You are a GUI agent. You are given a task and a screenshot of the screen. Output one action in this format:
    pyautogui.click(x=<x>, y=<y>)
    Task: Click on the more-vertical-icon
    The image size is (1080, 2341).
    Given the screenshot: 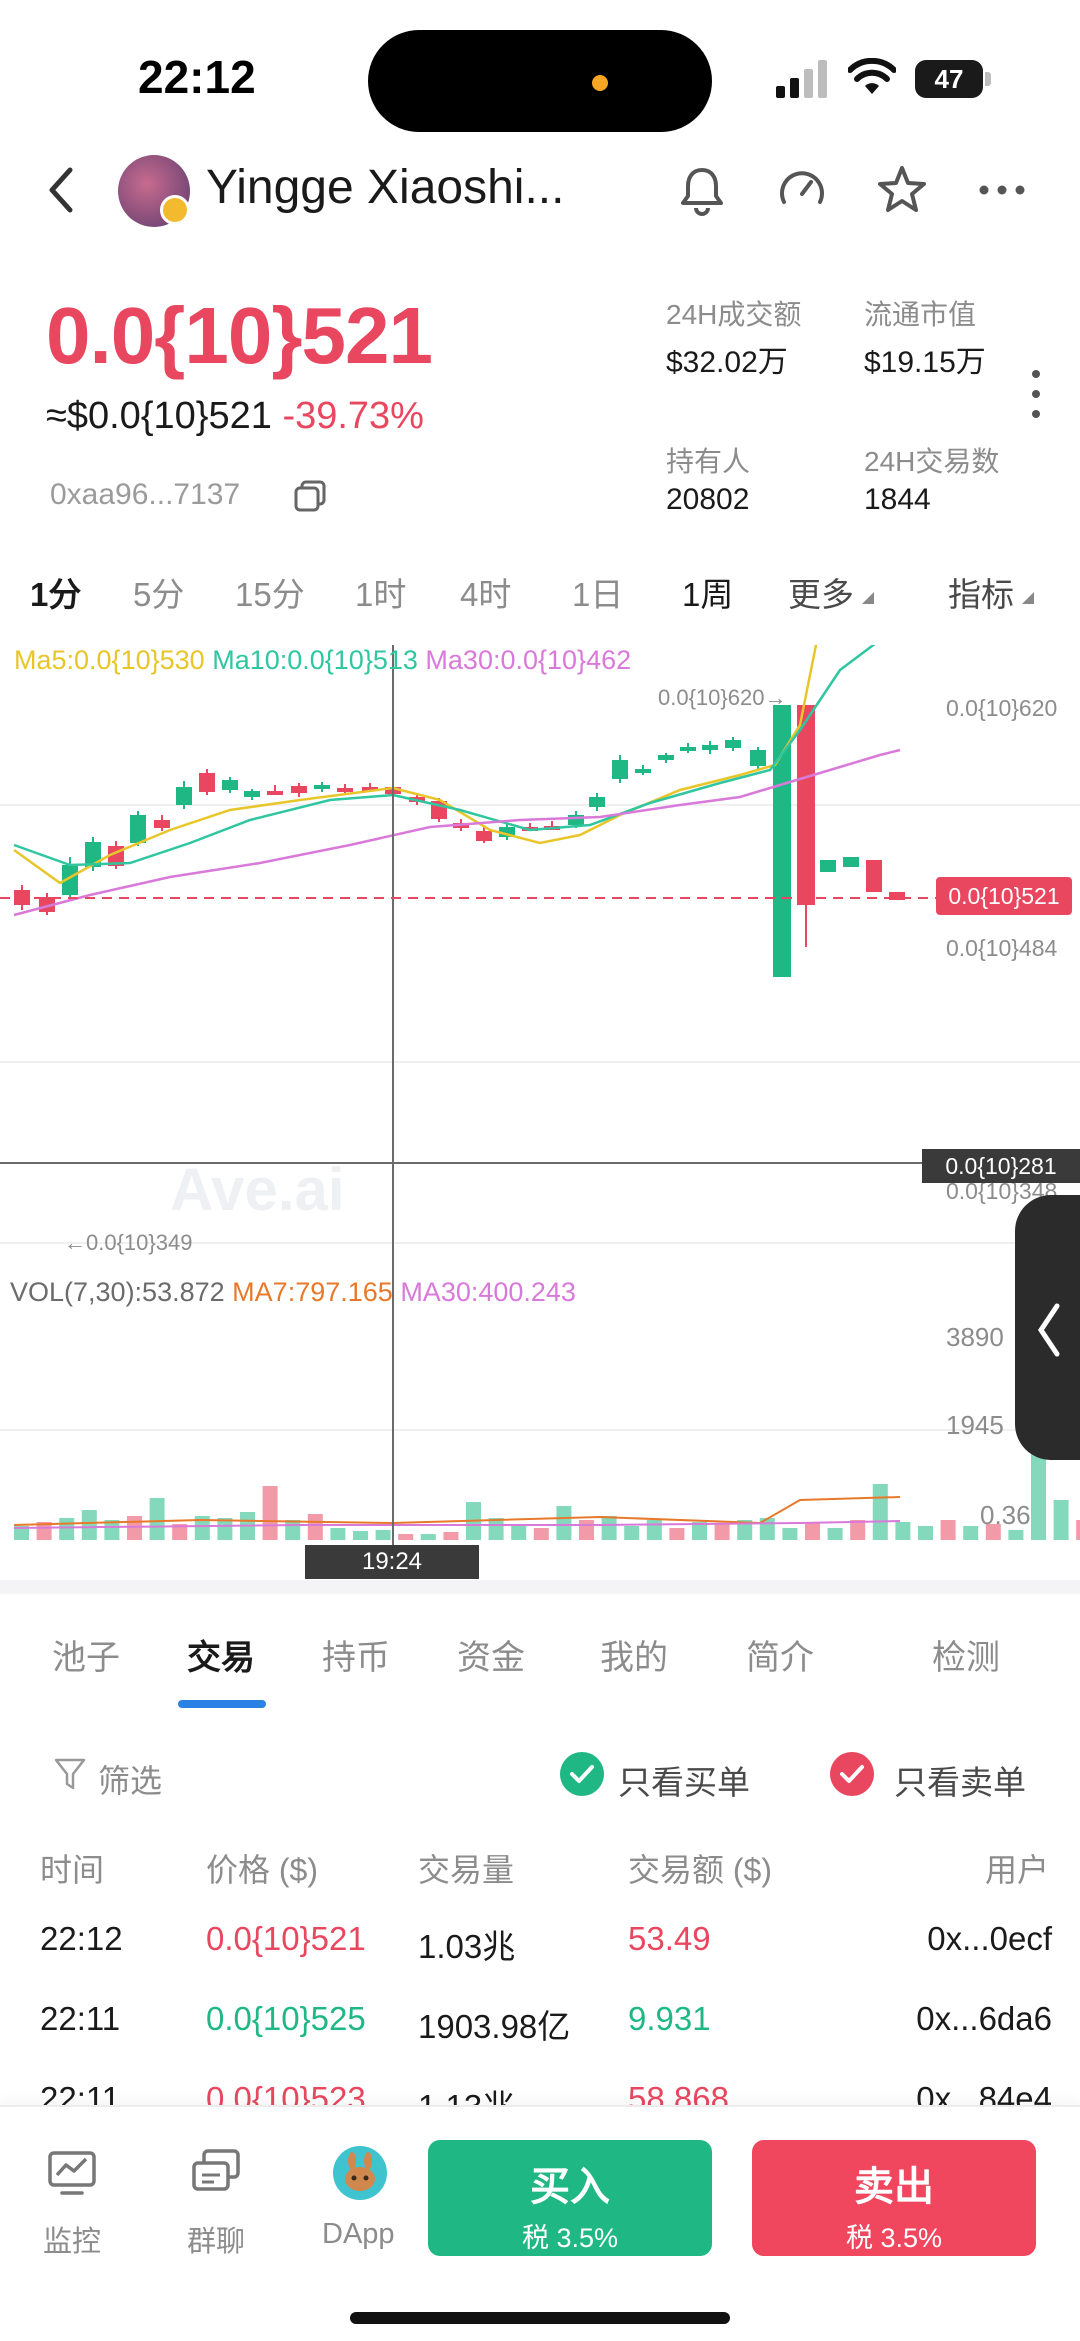 What is the action you would take?
    pyautogui.click(x=1036, y=394)
    